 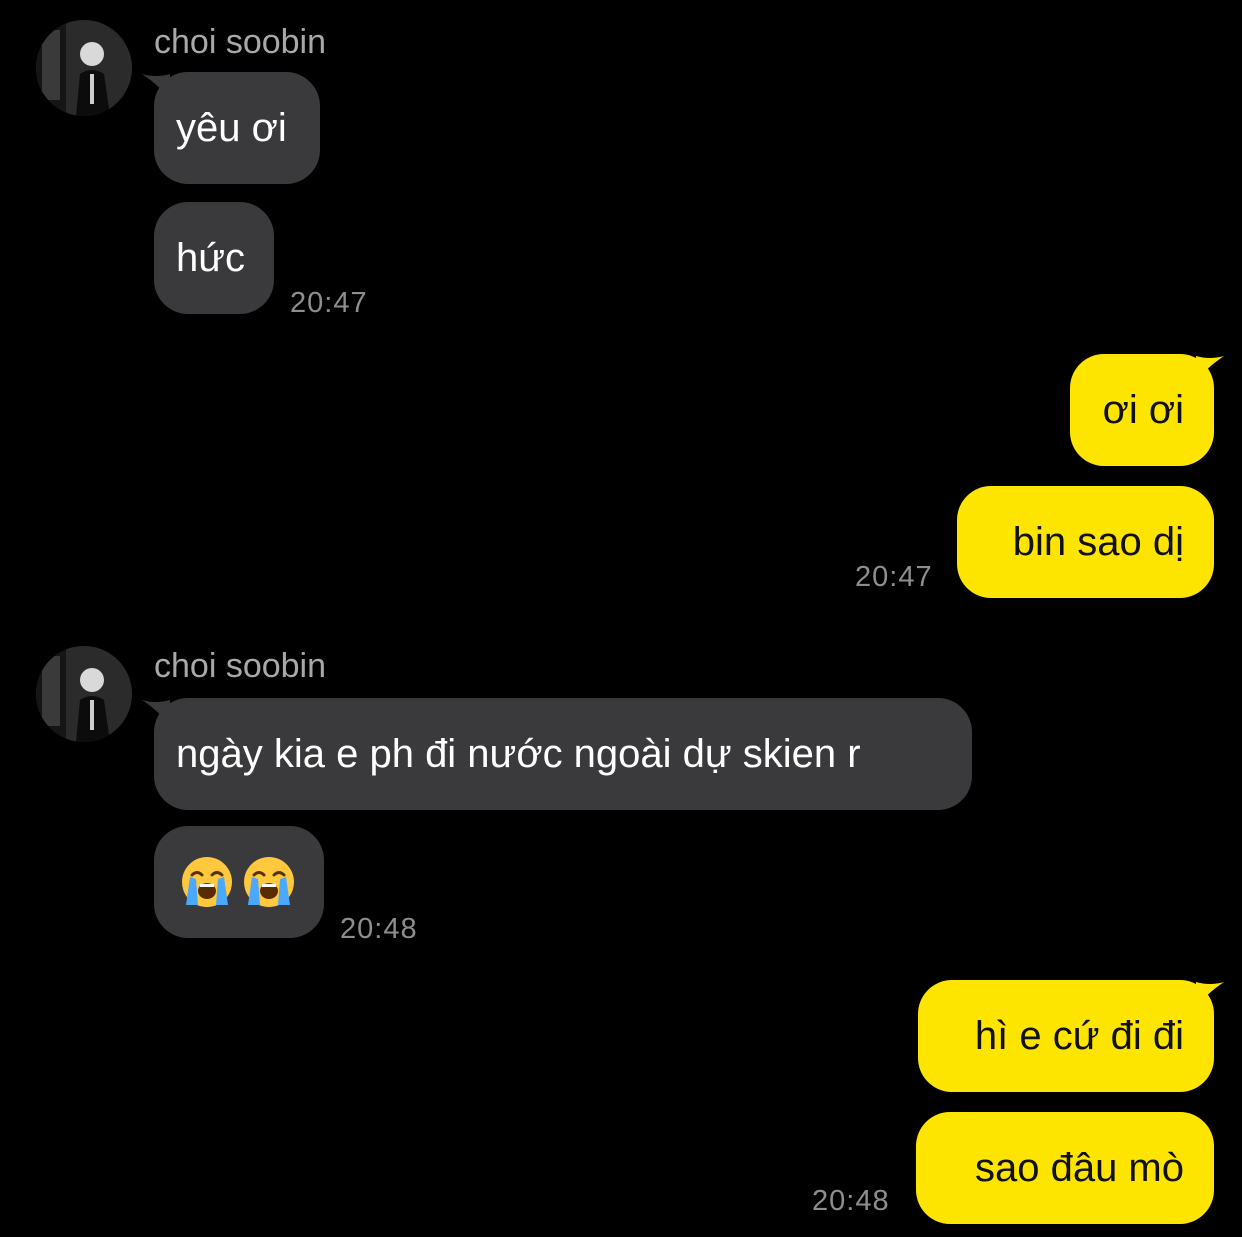 I want to click on message-text: hức, so click(x=211, y=258).